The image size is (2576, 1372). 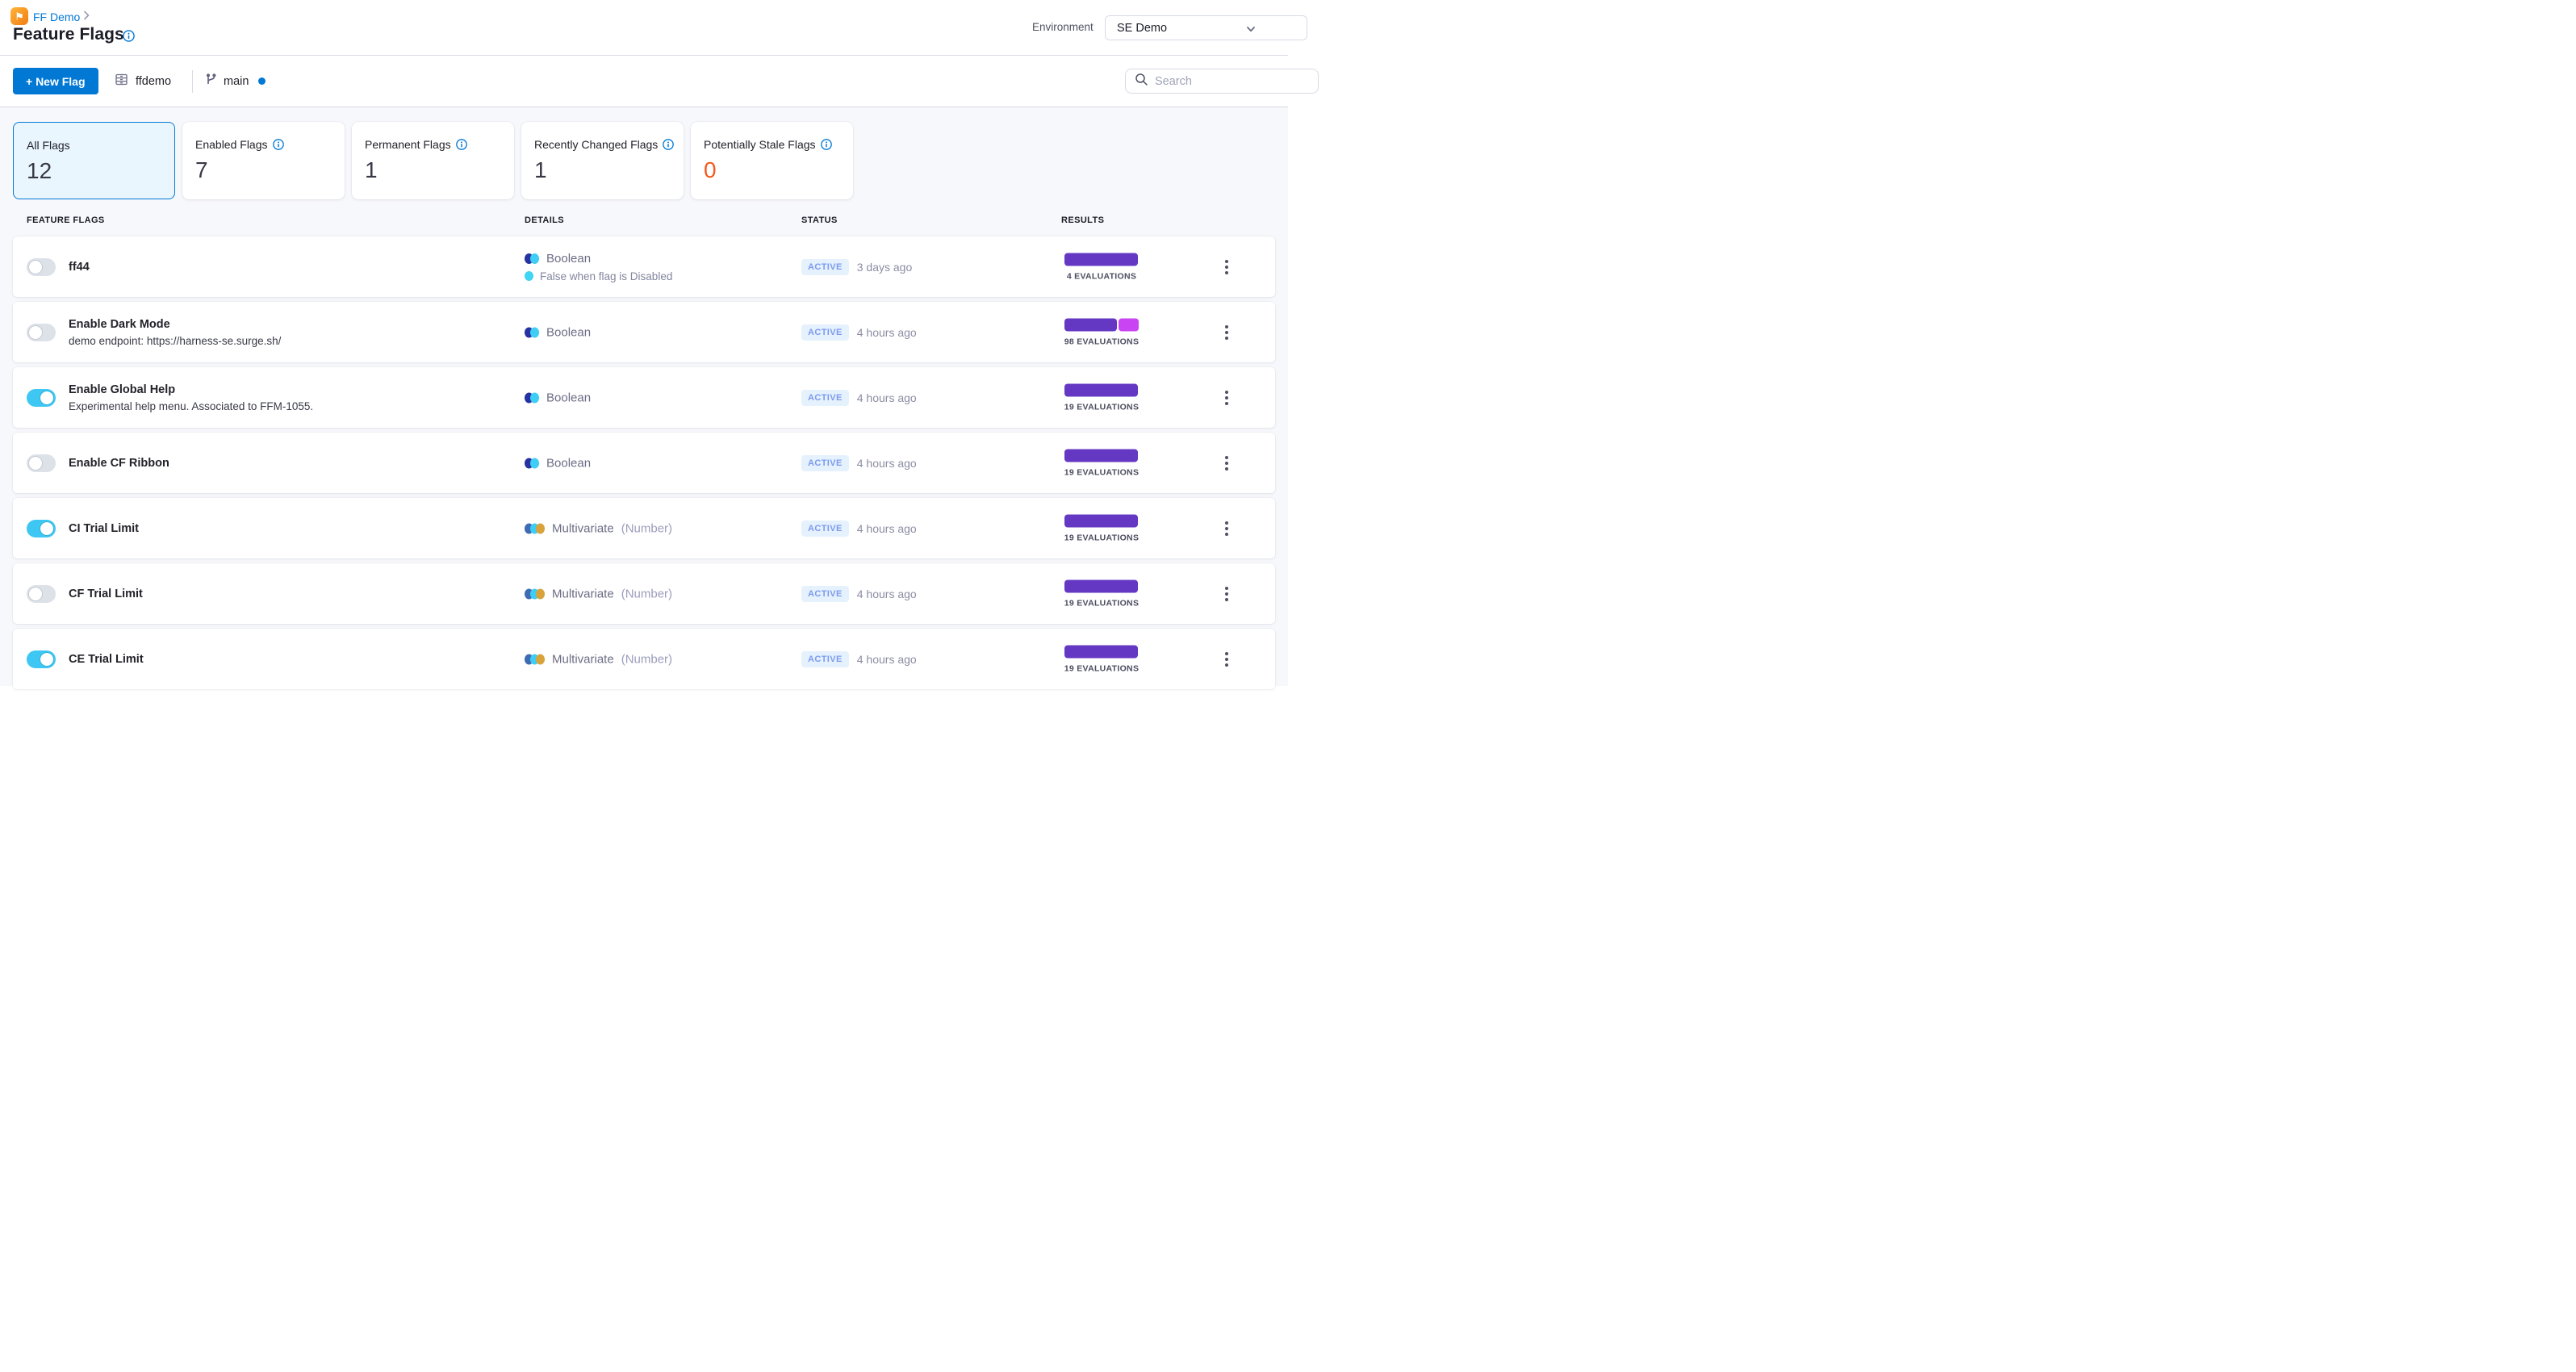 What do you see at coordinates (659, 81) in the screenshot?
I see `toolbar: + New Flag ffdemo main` at bounding box center [659, 81].